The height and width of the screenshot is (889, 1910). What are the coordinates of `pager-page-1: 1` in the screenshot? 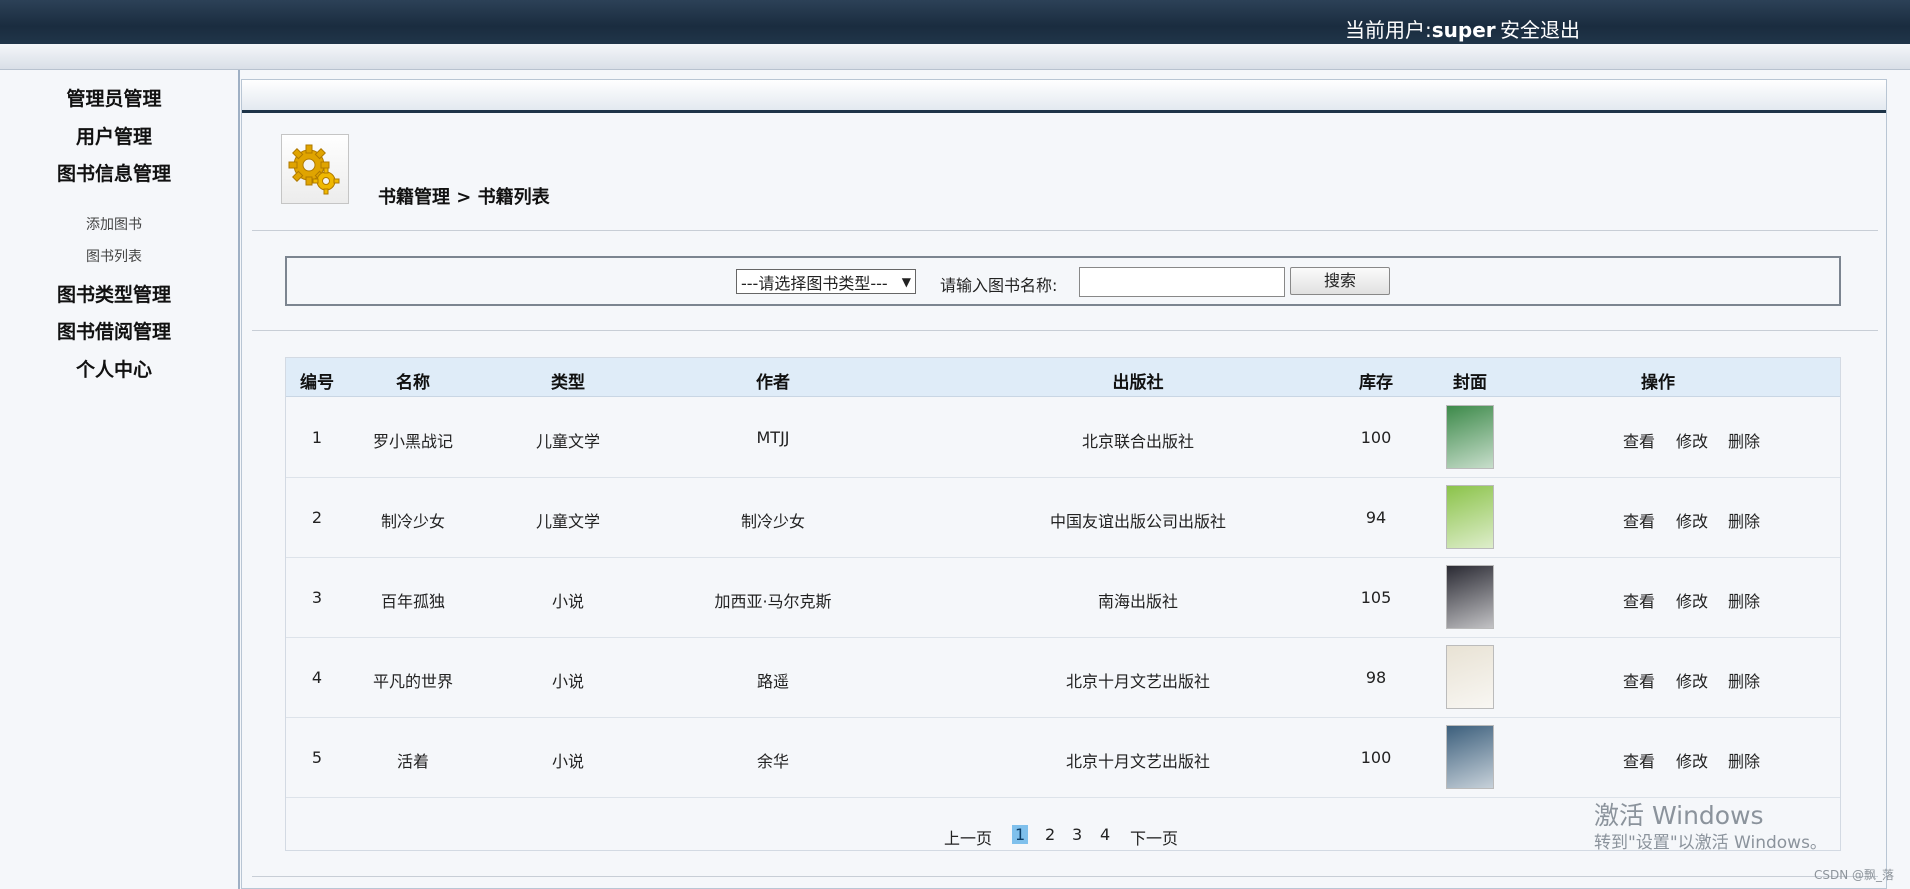 It's located at (1020, 834).